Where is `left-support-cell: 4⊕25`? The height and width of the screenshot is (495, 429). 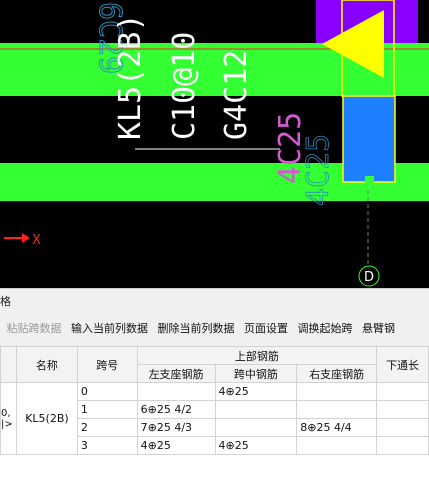 left-support-cell: 4⊕25 is located at coordinates (176, 445).